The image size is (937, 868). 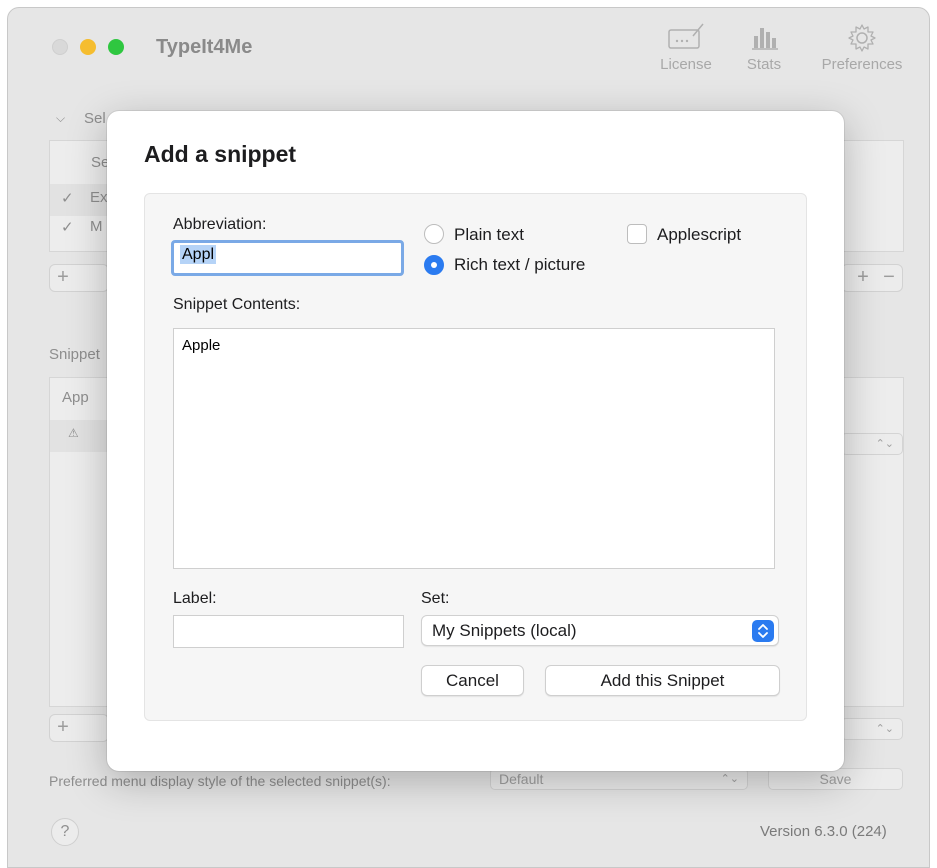 What do you see at coordinates (75, 397) in the screenshot?
I see `snippets-column-header: App` at bounding box center [75, 397].